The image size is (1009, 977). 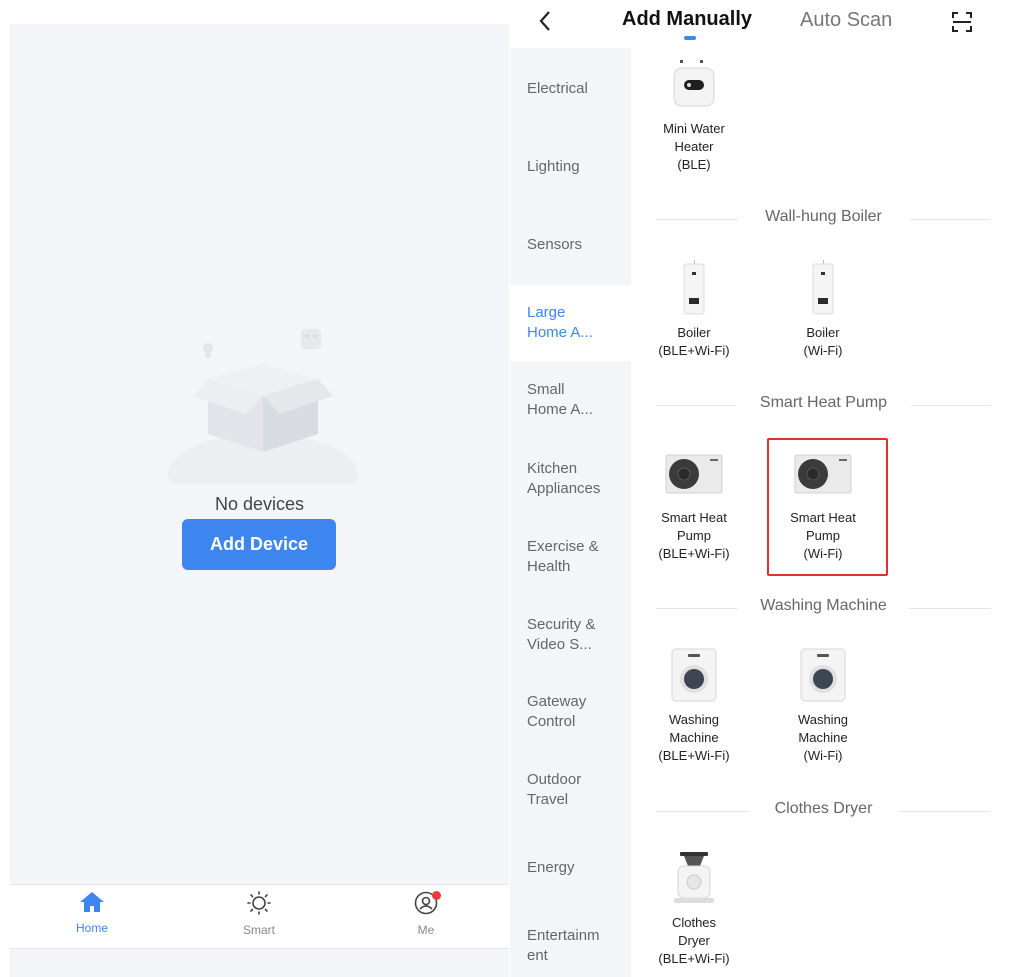 What do you see at coordinates (827, 507) in the screenshot?
I see `selection-highlight` at bounding box center [827, 507].